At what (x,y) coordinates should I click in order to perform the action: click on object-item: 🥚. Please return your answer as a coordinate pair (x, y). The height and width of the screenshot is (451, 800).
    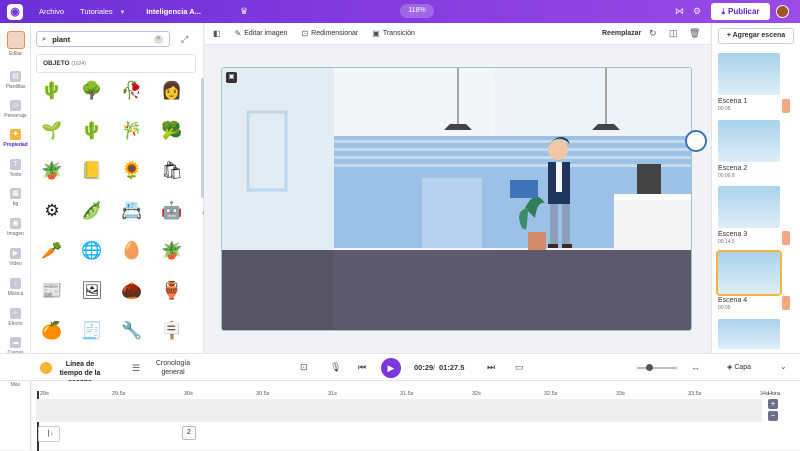
    Looking at the image, I should click on (132, 251).